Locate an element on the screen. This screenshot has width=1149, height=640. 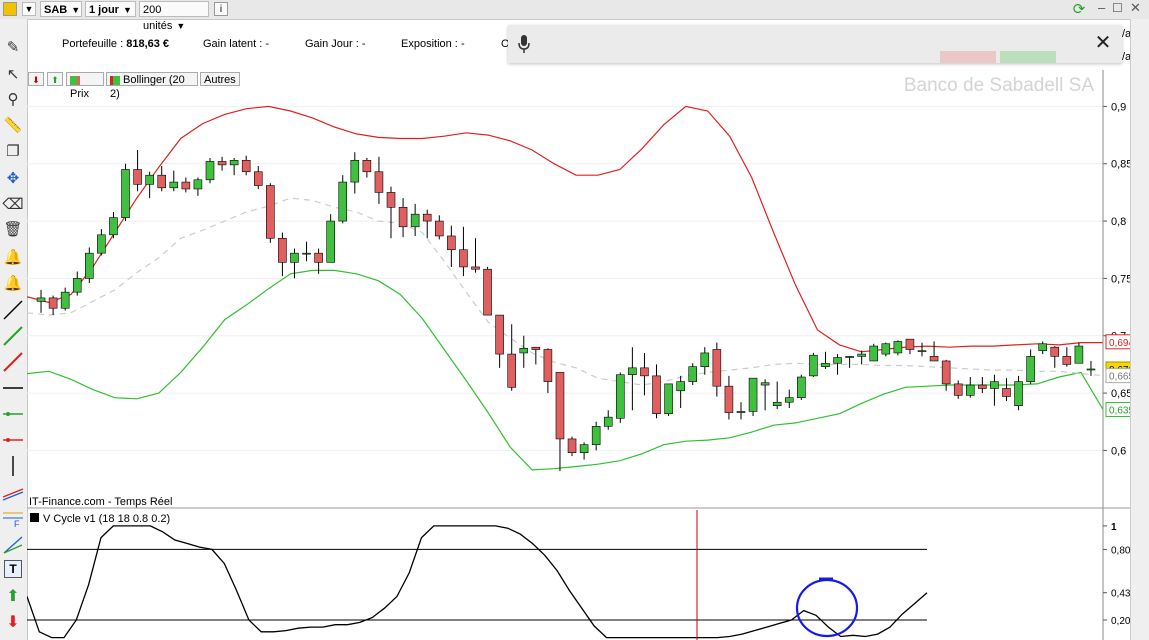
line-tool-black is located at coordinates (13, 310).